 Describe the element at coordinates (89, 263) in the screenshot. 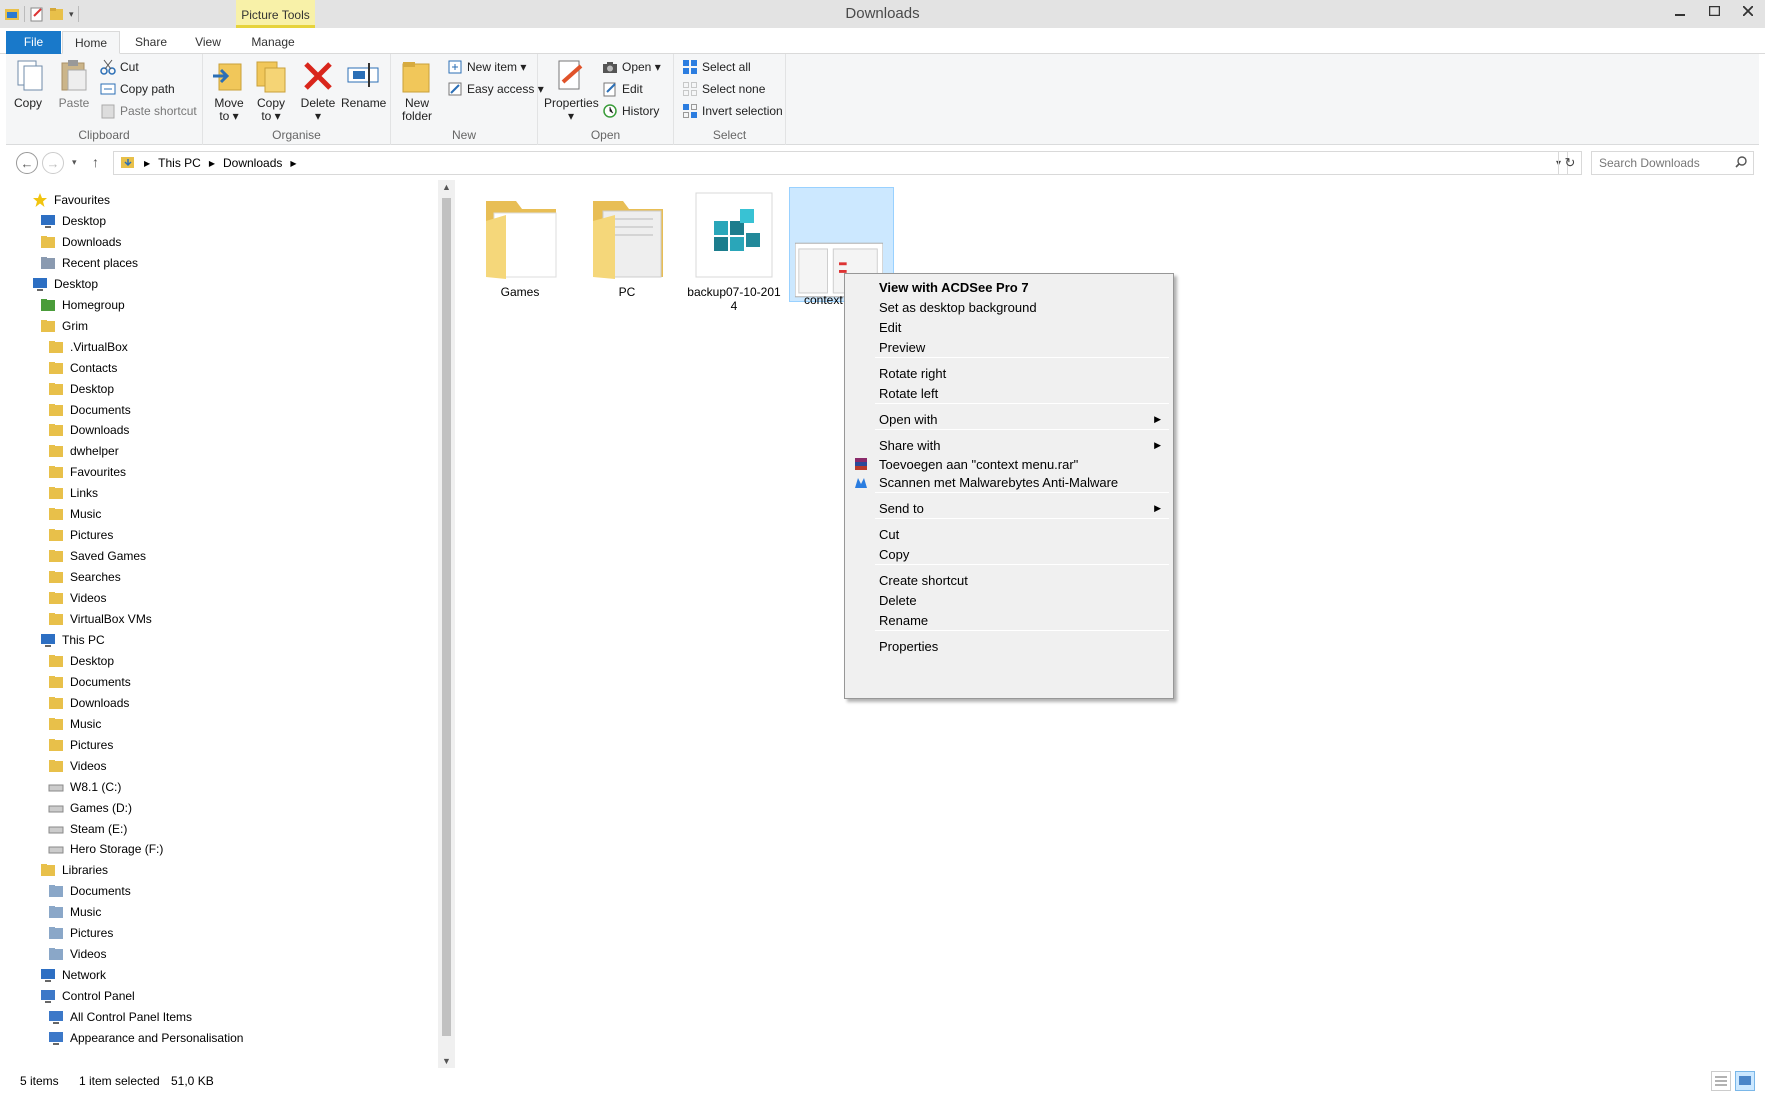

I see `nav-item: Recent places` at that location.